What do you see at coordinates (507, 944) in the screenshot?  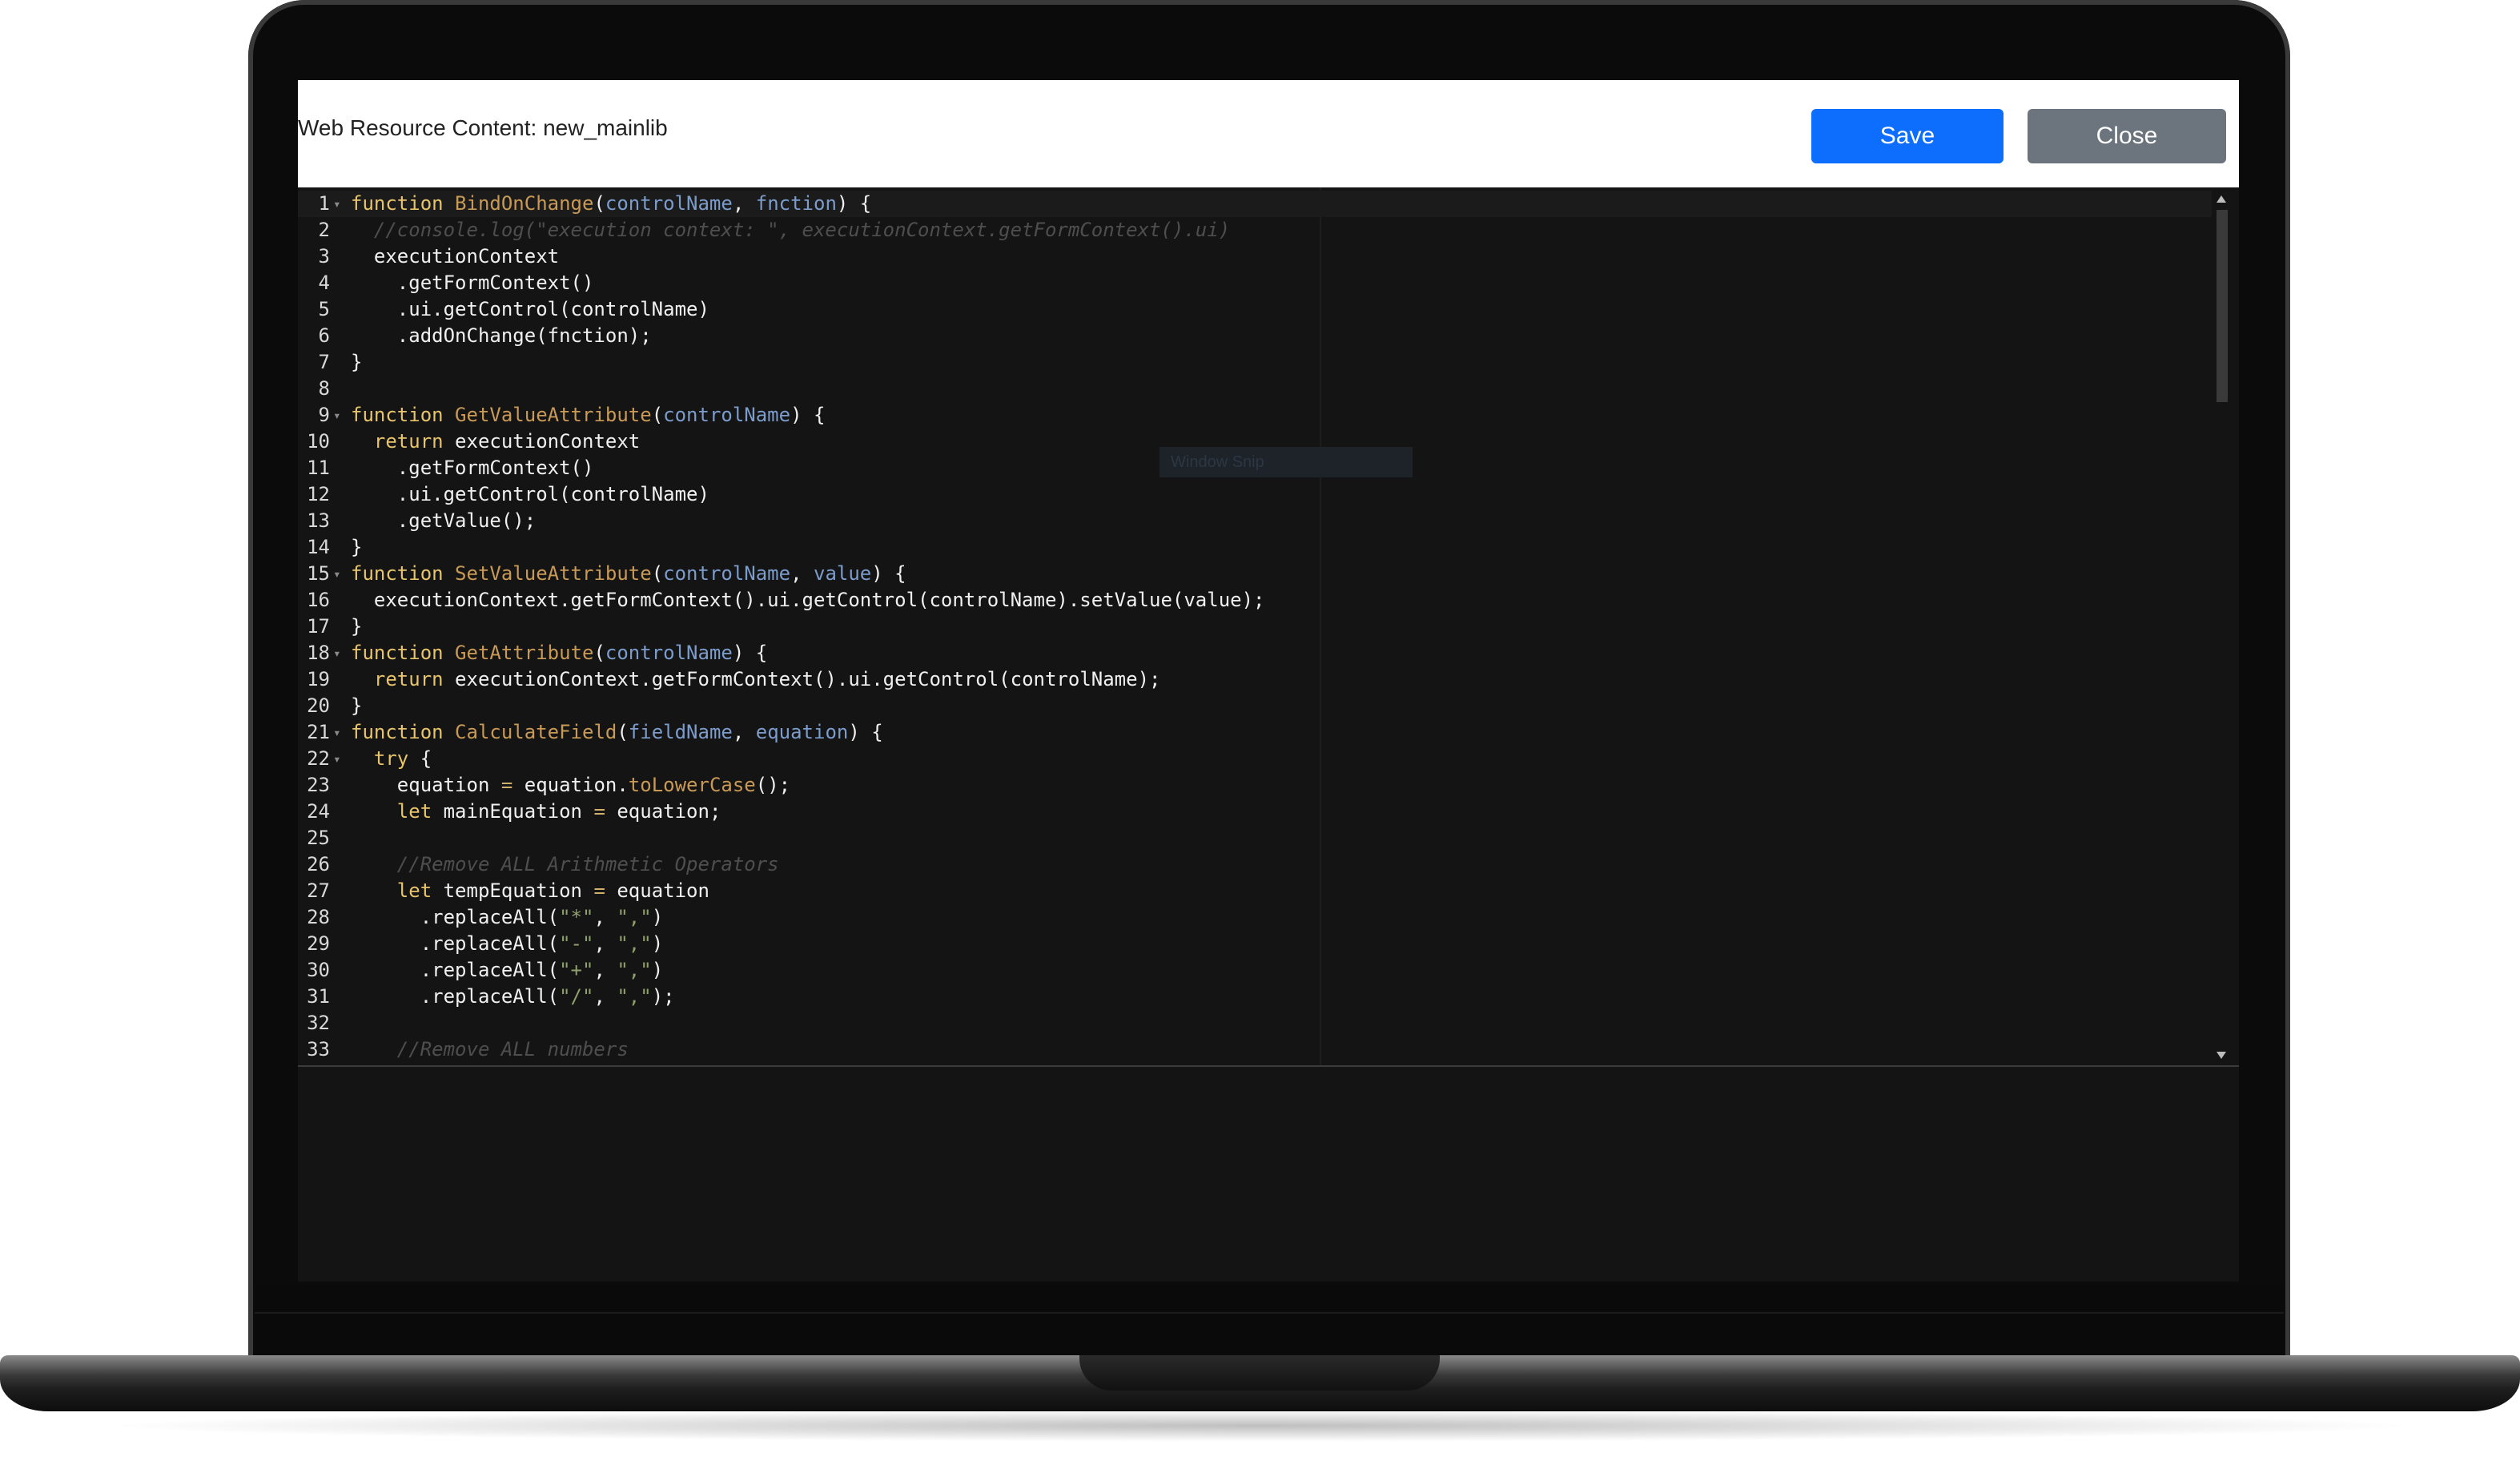 I see `code-text: .replaceAll("-", ",")` at bounding box center [507, 944].